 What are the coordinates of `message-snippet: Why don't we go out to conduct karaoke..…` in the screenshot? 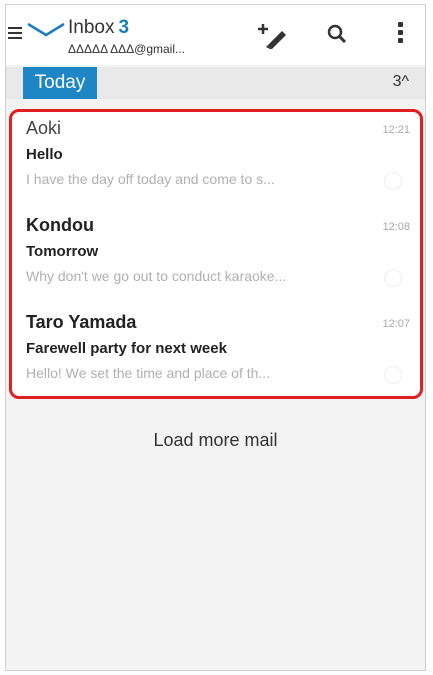 It's located at (156, 276).